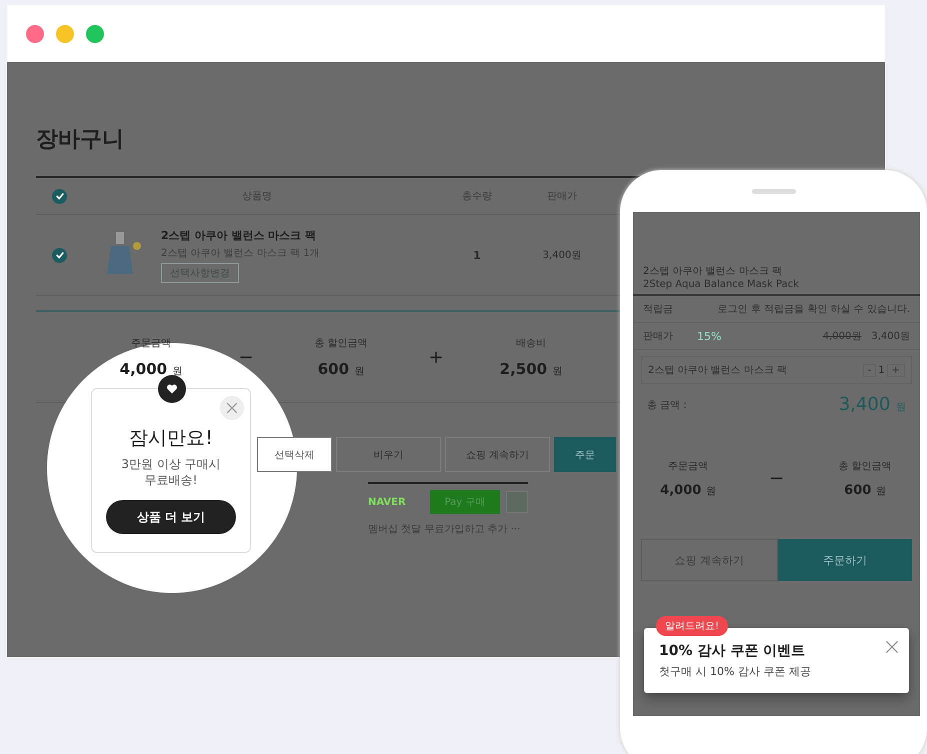  Describe the element at coordinates (688, 466) in the screenshot. I see `summary-label: 주문금액` at that location.